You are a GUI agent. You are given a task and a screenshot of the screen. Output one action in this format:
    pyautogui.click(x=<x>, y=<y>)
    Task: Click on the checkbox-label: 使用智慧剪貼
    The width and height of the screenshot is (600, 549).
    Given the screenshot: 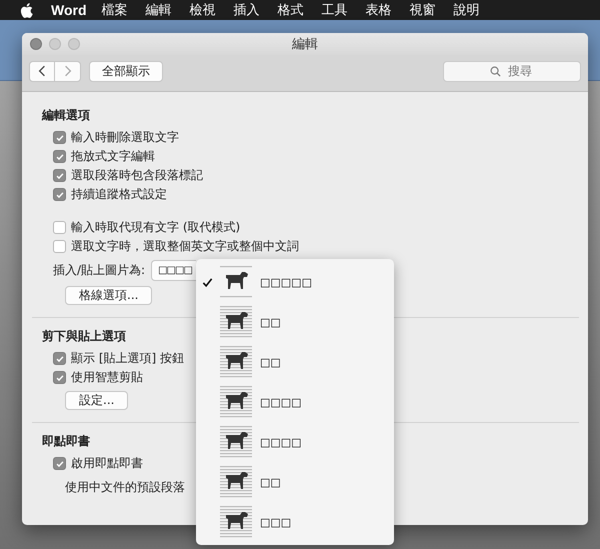 What is the action you would take?
    pyautogui.click(x=107, y=377)
    